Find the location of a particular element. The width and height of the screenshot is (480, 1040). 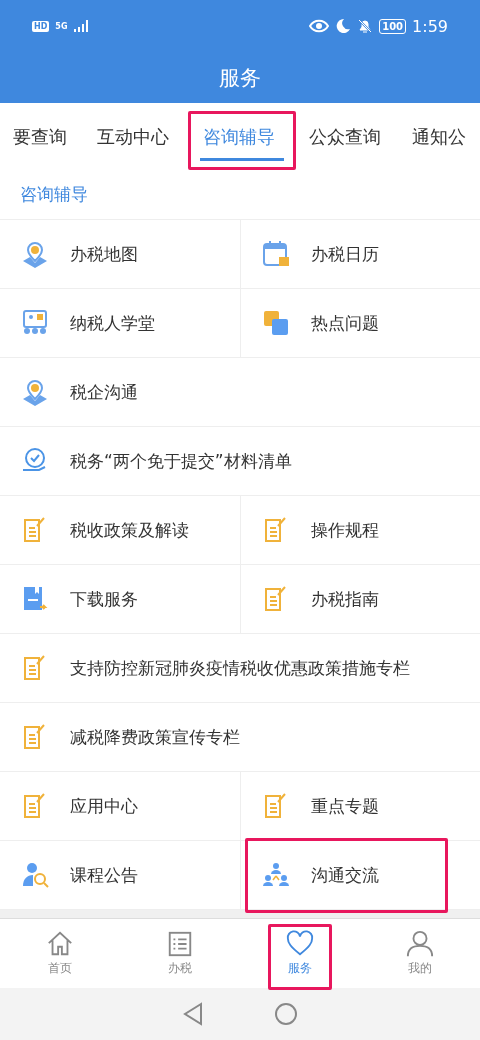

network-type: 5G is located at coordinates (61, 26).